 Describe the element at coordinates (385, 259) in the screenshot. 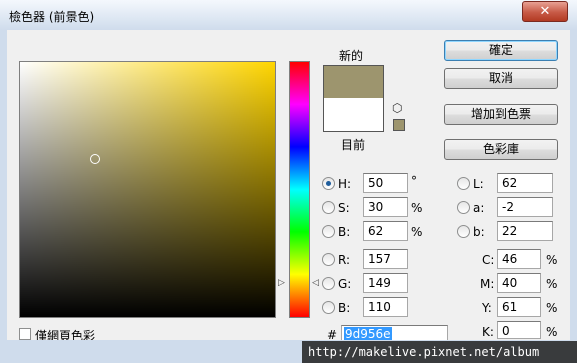

I see `r-field: 157` at that location.